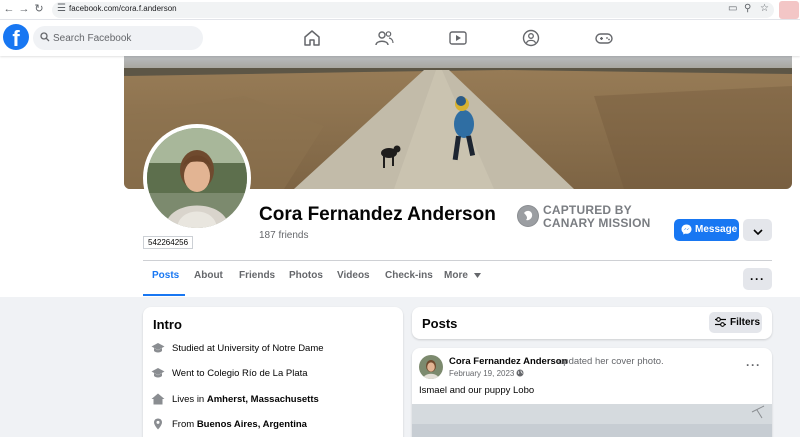 This screenshot has width=800, height=437. Describe the element at coordinates (747, 8) in the screenshot. I see `zoom-icon: ⚲` at that location.